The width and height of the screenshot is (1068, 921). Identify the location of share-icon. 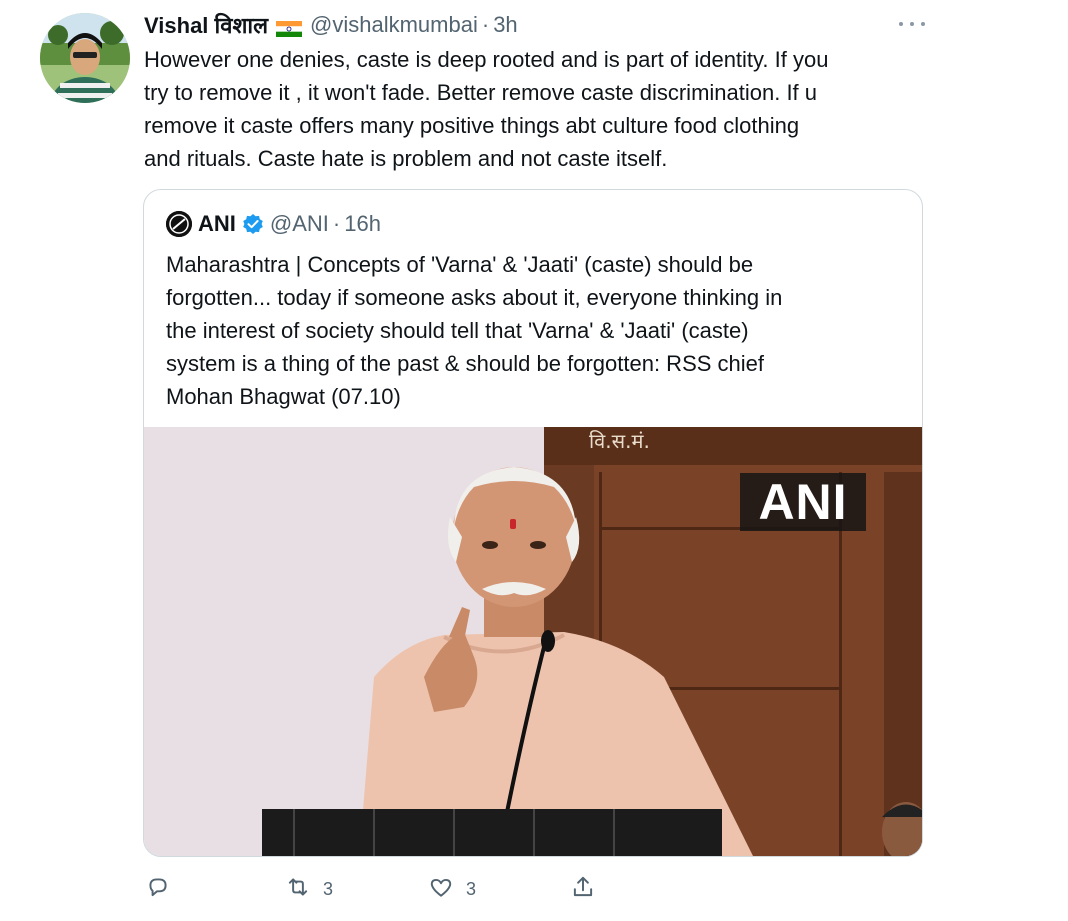
(583, 889).